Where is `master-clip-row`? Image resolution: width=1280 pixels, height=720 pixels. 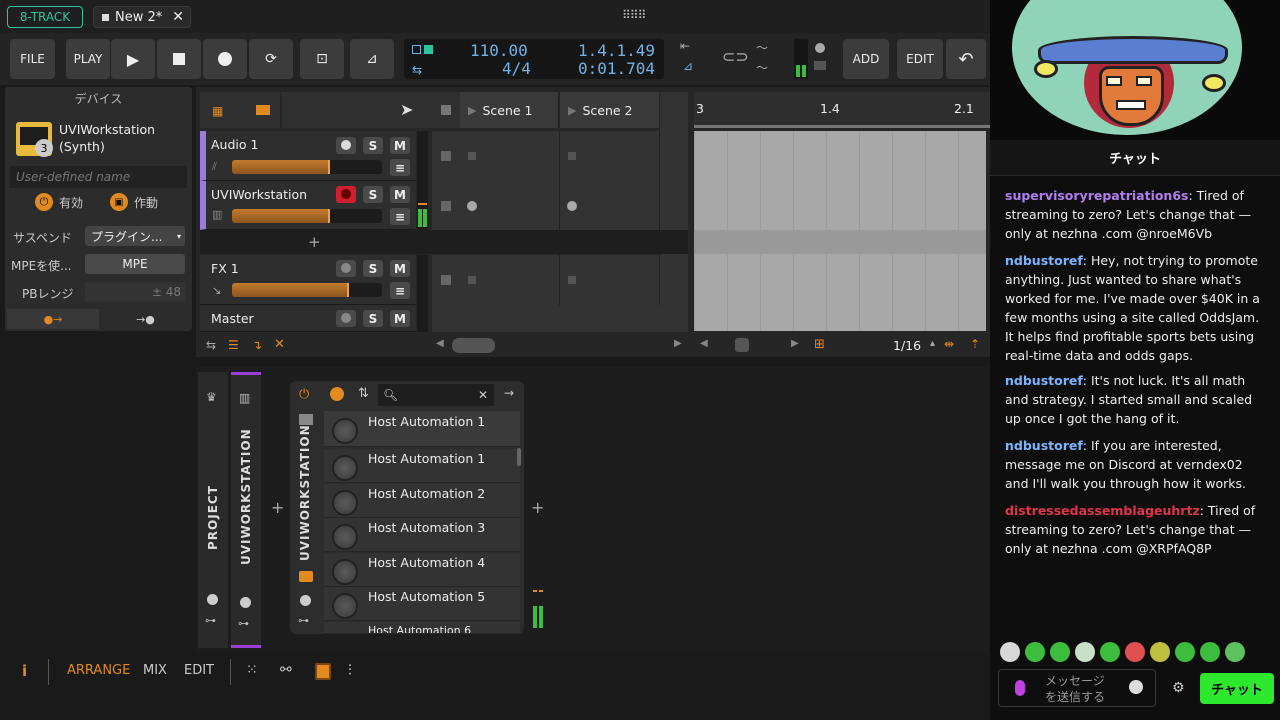
master-clip-row is located at coordinates (546, 318).